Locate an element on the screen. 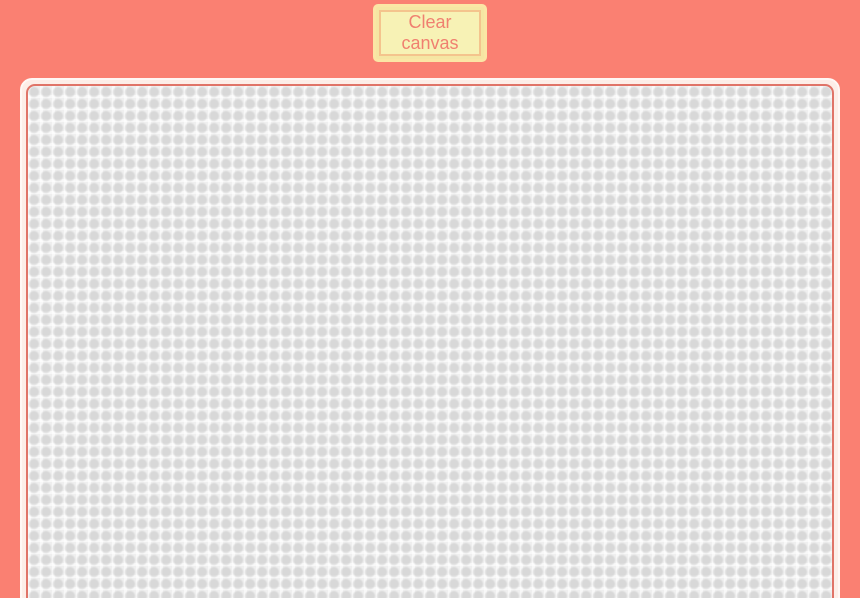 The height and width of the screenshot is (598, 860). clear-canvas-label: Clear canvas is located at coordinates (430, 33).